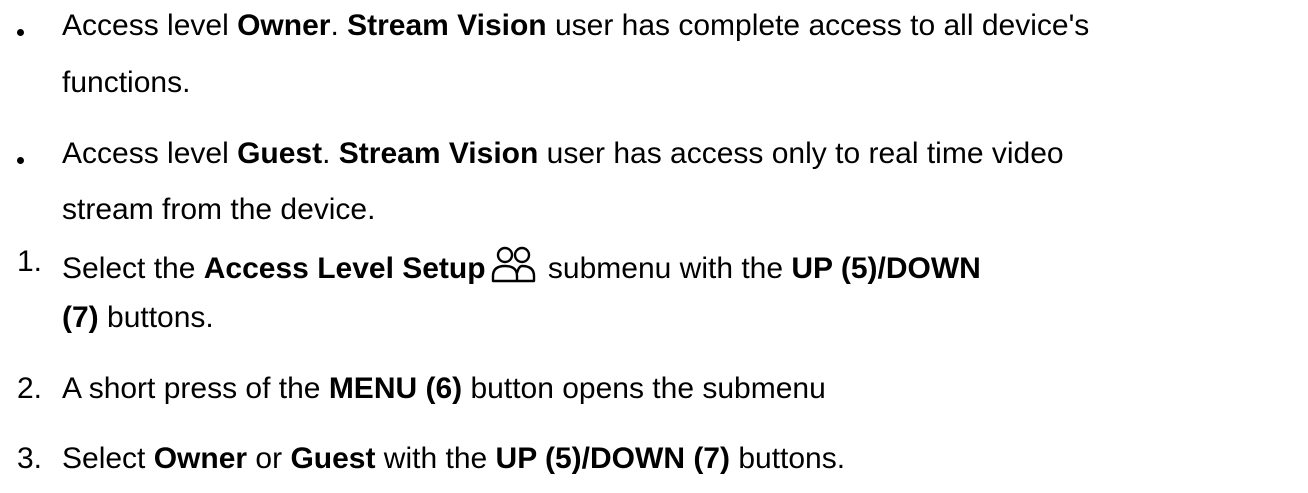  I want to click on text: with the, so click(435, 458).